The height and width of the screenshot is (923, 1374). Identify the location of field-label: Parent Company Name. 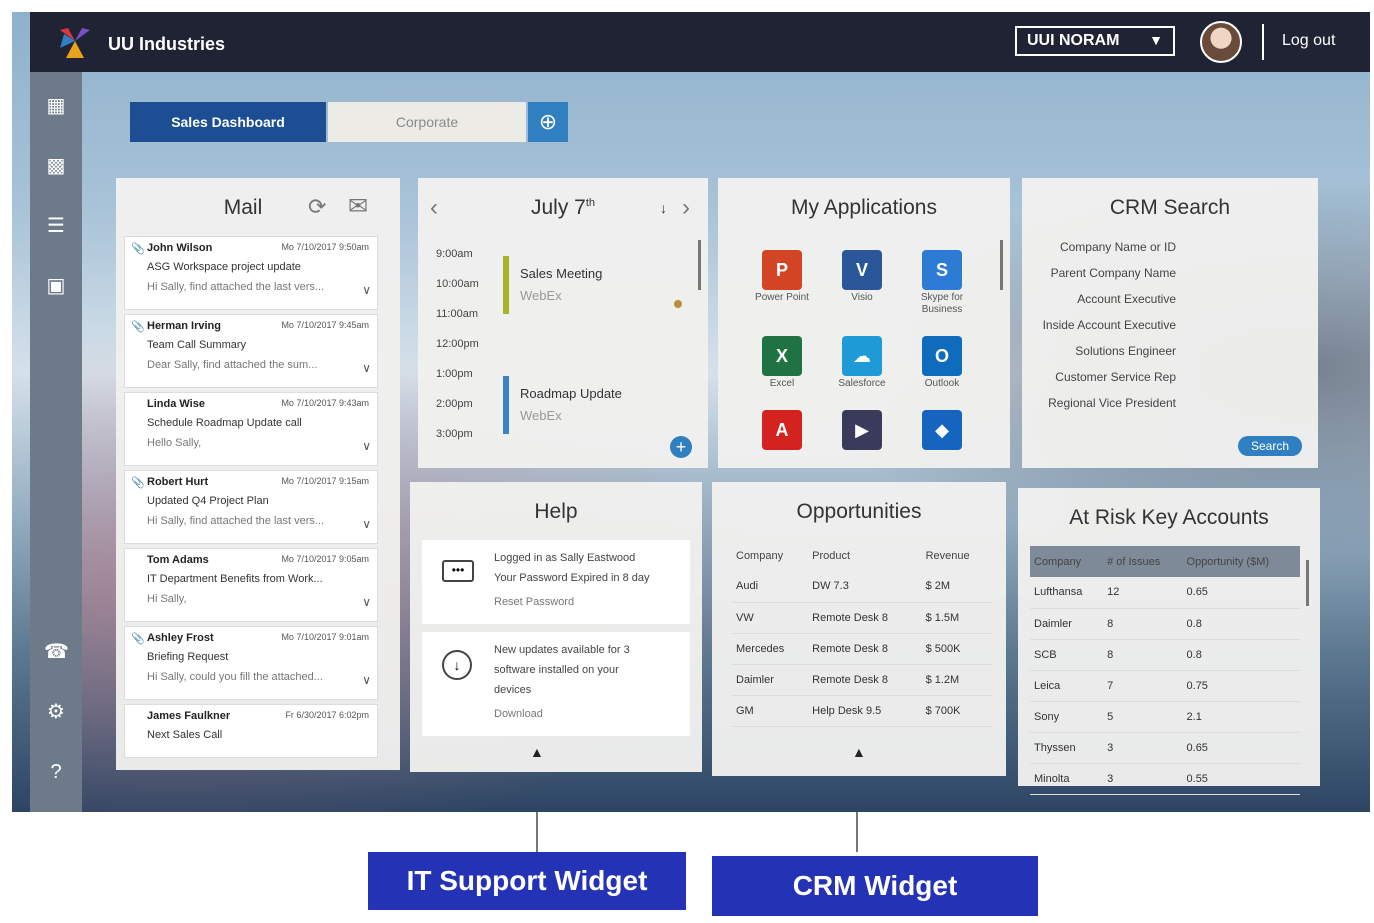
(1113, 273).